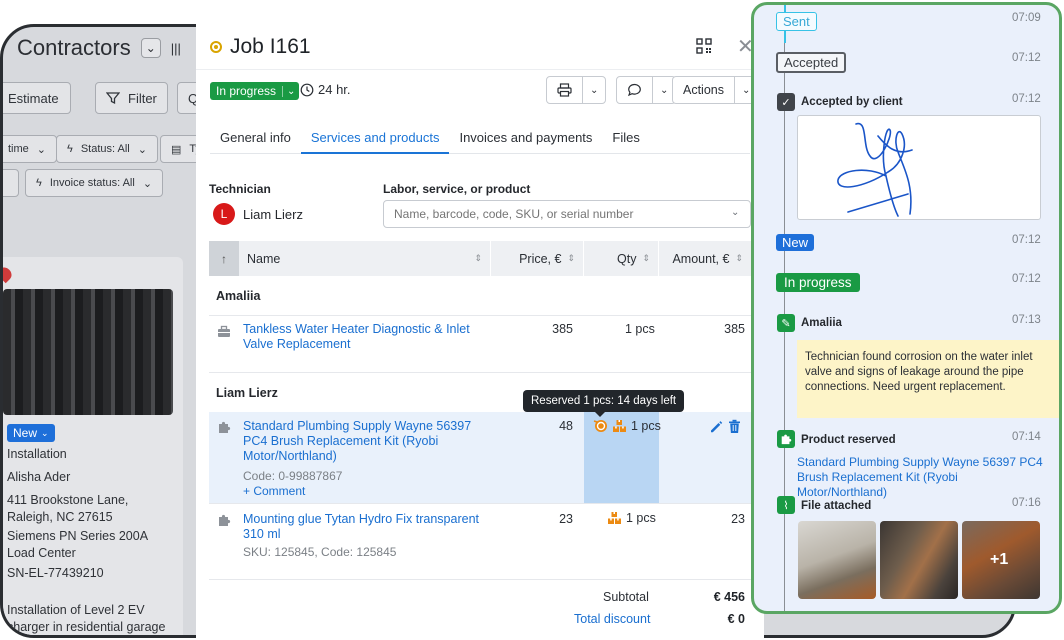  What do you see at coordinates (701, 258) in the screenshot?
I see `column-amount-label: Amount, €` at bounding box center [701, 258].